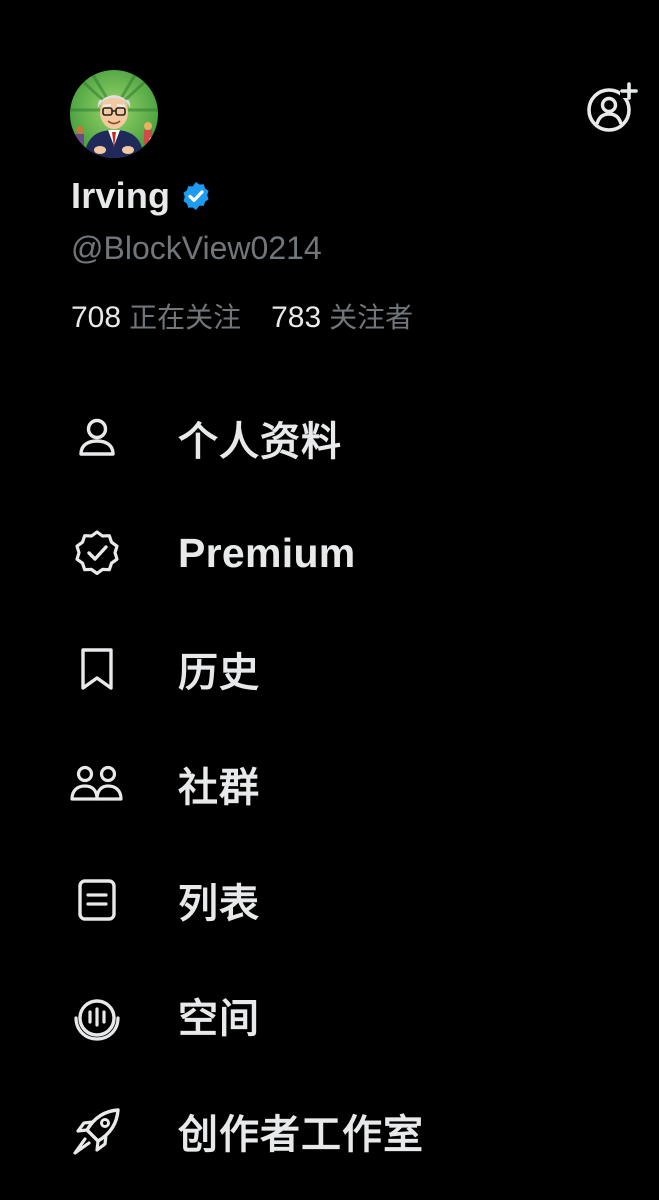 The width and height of the screenshot is (659, 1200). Describe the element at coordinates (97, 1020) in the screenshot. I see `spaces-icon` at that location.